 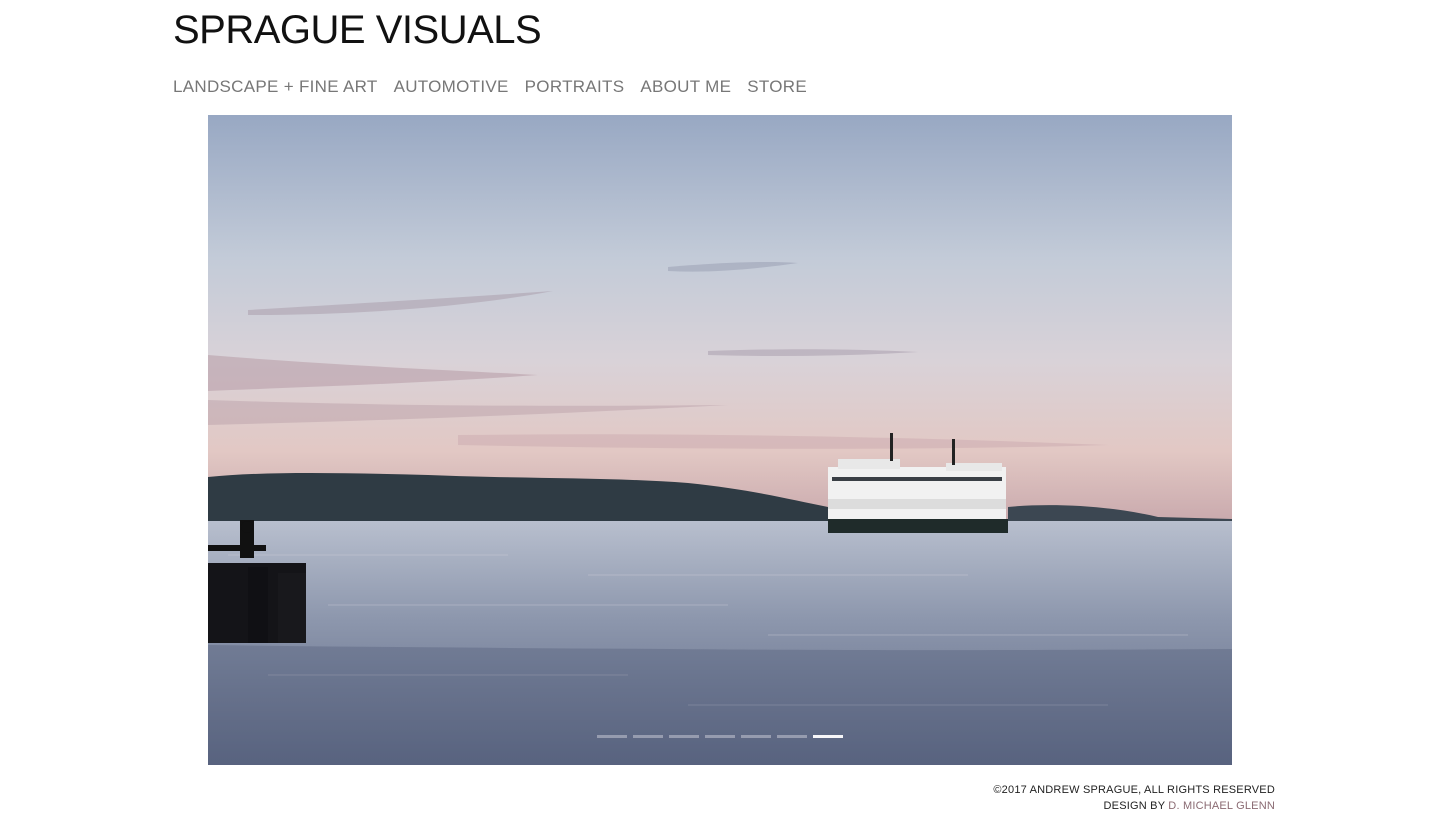 I want to click on nav-item-portraits: PORTRAITS, so click(x=575, y=87).